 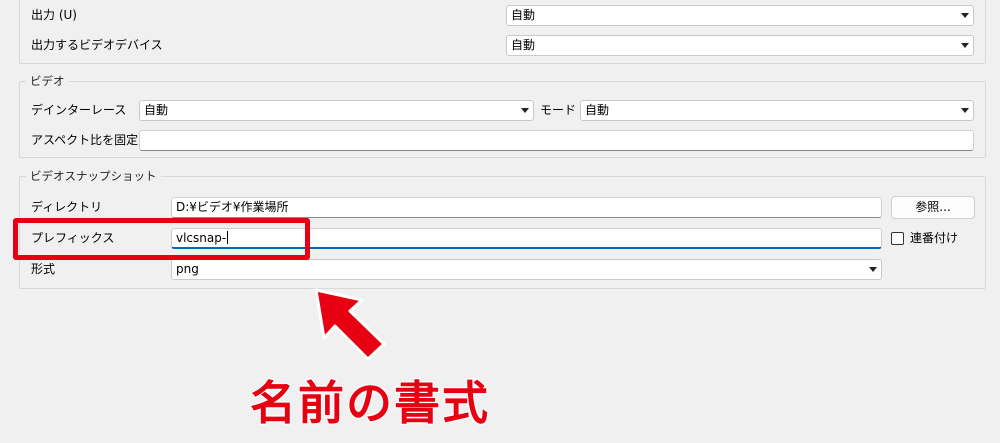 I want to click on sequential-label: 連番付け, so click(x=934, y=238).